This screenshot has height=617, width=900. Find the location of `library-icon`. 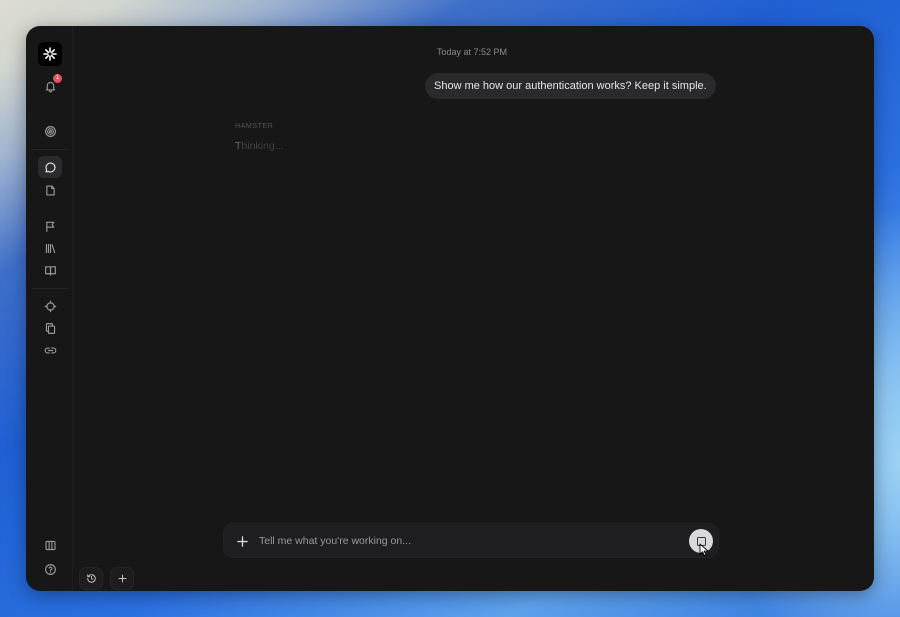

library-icon is located at coordinates (50, 248).